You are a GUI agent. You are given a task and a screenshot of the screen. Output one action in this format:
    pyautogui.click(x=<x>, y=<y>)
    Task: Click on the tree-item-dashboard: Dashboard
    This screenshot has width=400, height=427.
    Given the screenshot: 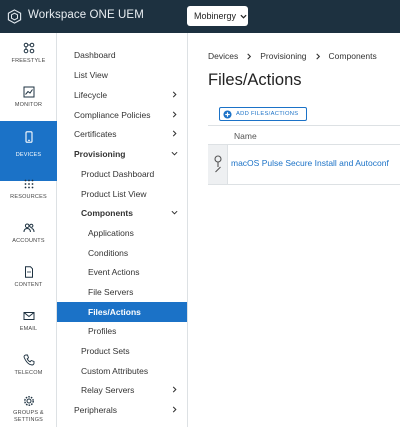 What is the action you would take?
    pyautogui.click(x=122, y=55)
    